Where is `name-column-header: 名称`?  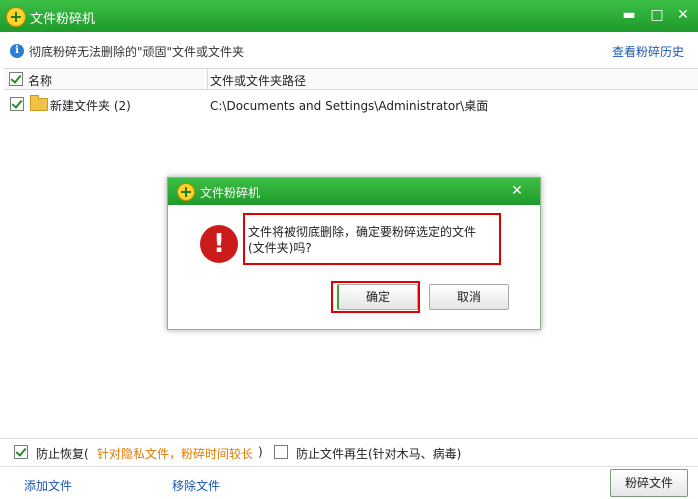 name-column-header: 名称 is located at coordinates (40, 80).